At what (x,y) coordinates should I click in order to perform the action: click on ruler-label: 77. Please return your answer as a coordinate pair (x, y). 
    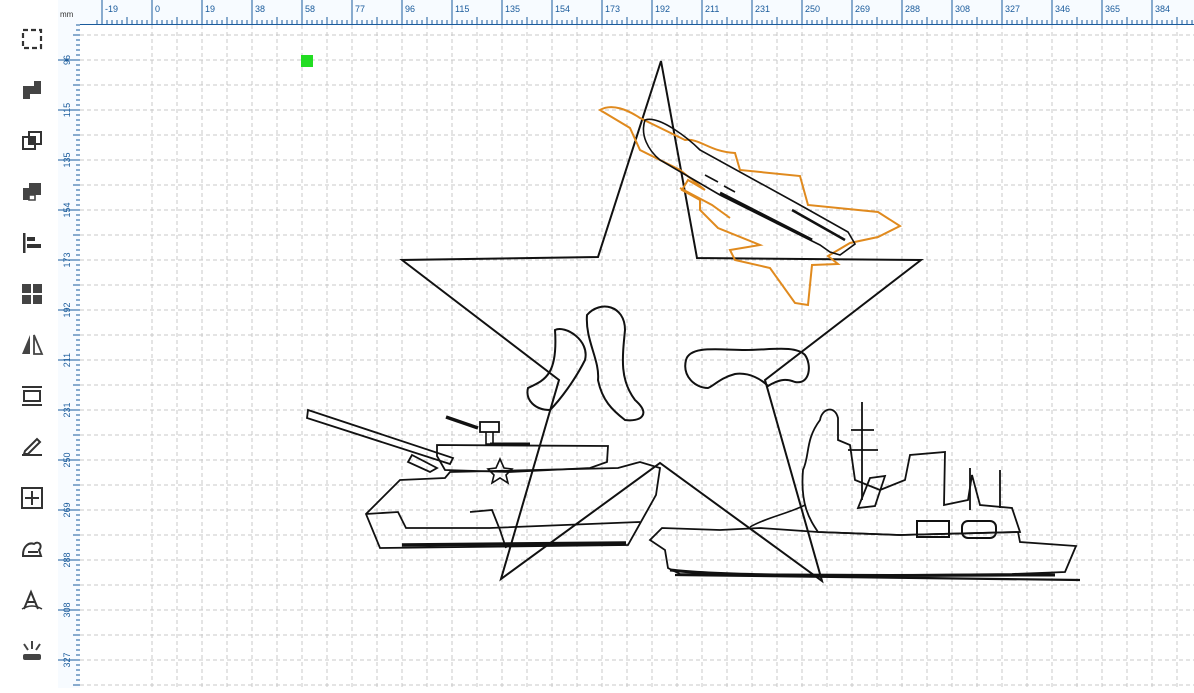
    Looking at the image, I should click on (360, 9).